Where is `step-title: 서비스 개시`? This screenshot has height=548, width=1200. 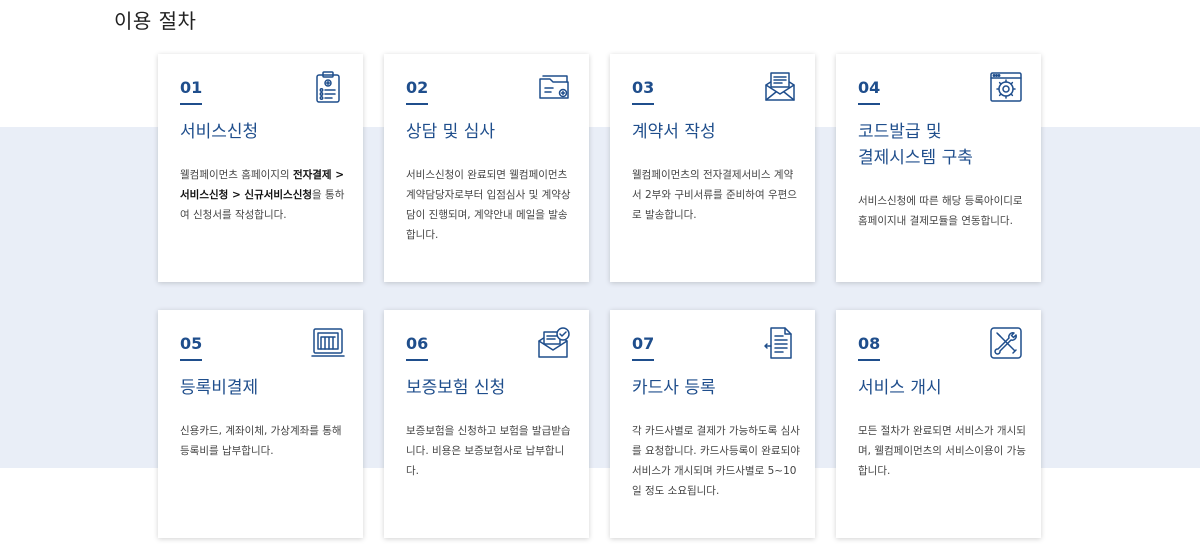
step-title: 서비스 개시 is located at coordinates (900, 388).